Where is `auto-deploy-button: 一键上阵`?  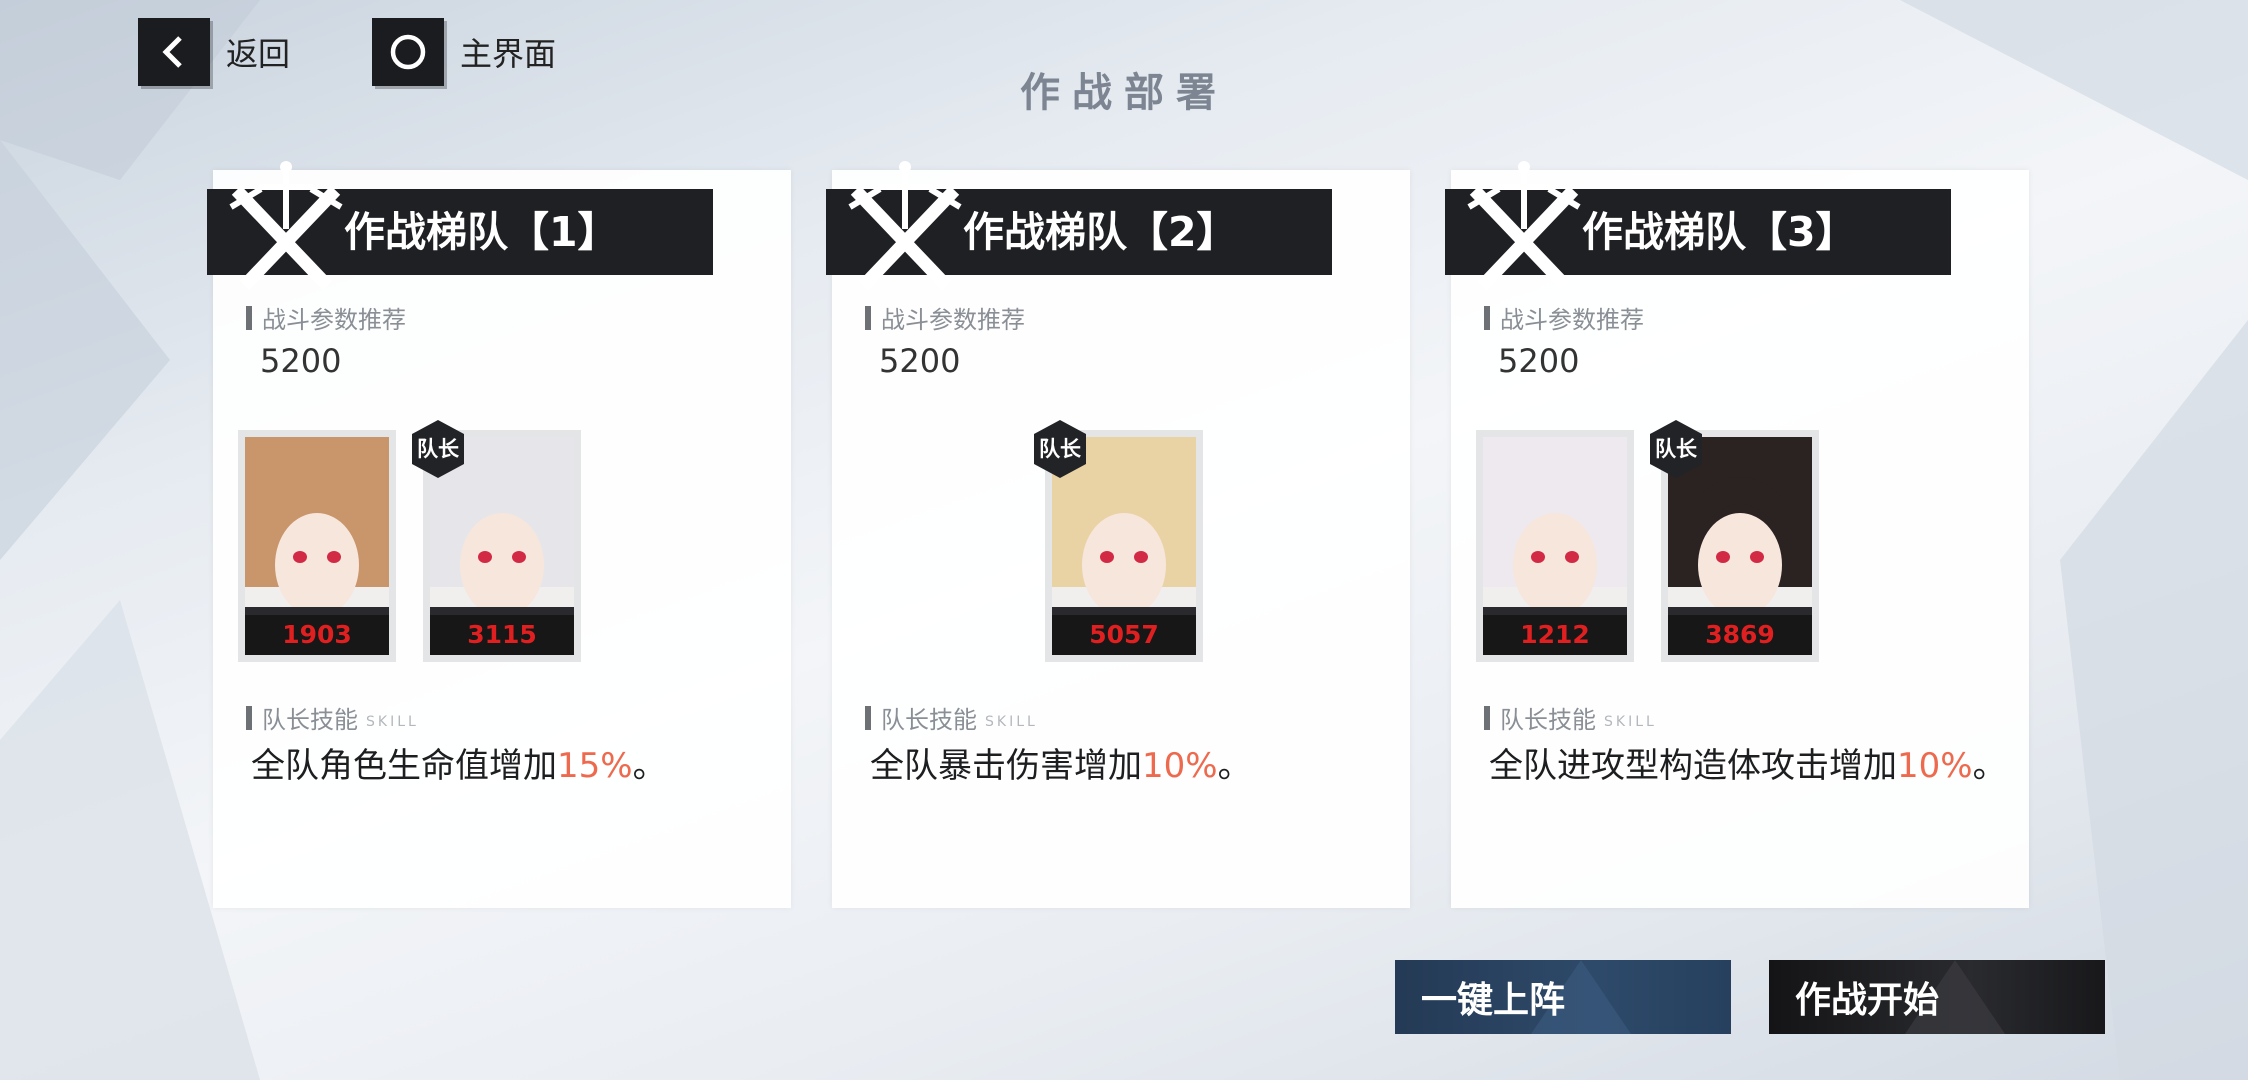
auto-deploy-button: 一键上阵 is located at coordinates (1563, 997).